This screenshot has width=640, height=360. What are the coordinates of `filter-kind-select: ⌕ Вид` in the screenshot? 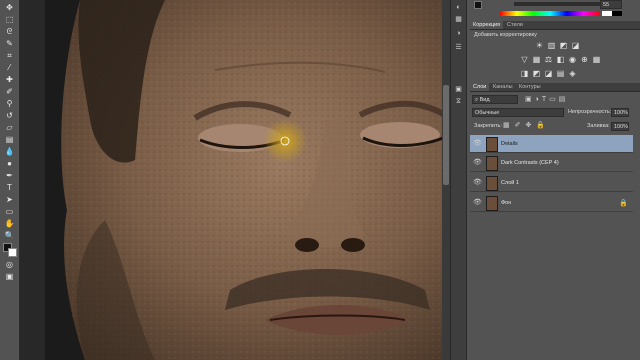 It's located at (495, 99).